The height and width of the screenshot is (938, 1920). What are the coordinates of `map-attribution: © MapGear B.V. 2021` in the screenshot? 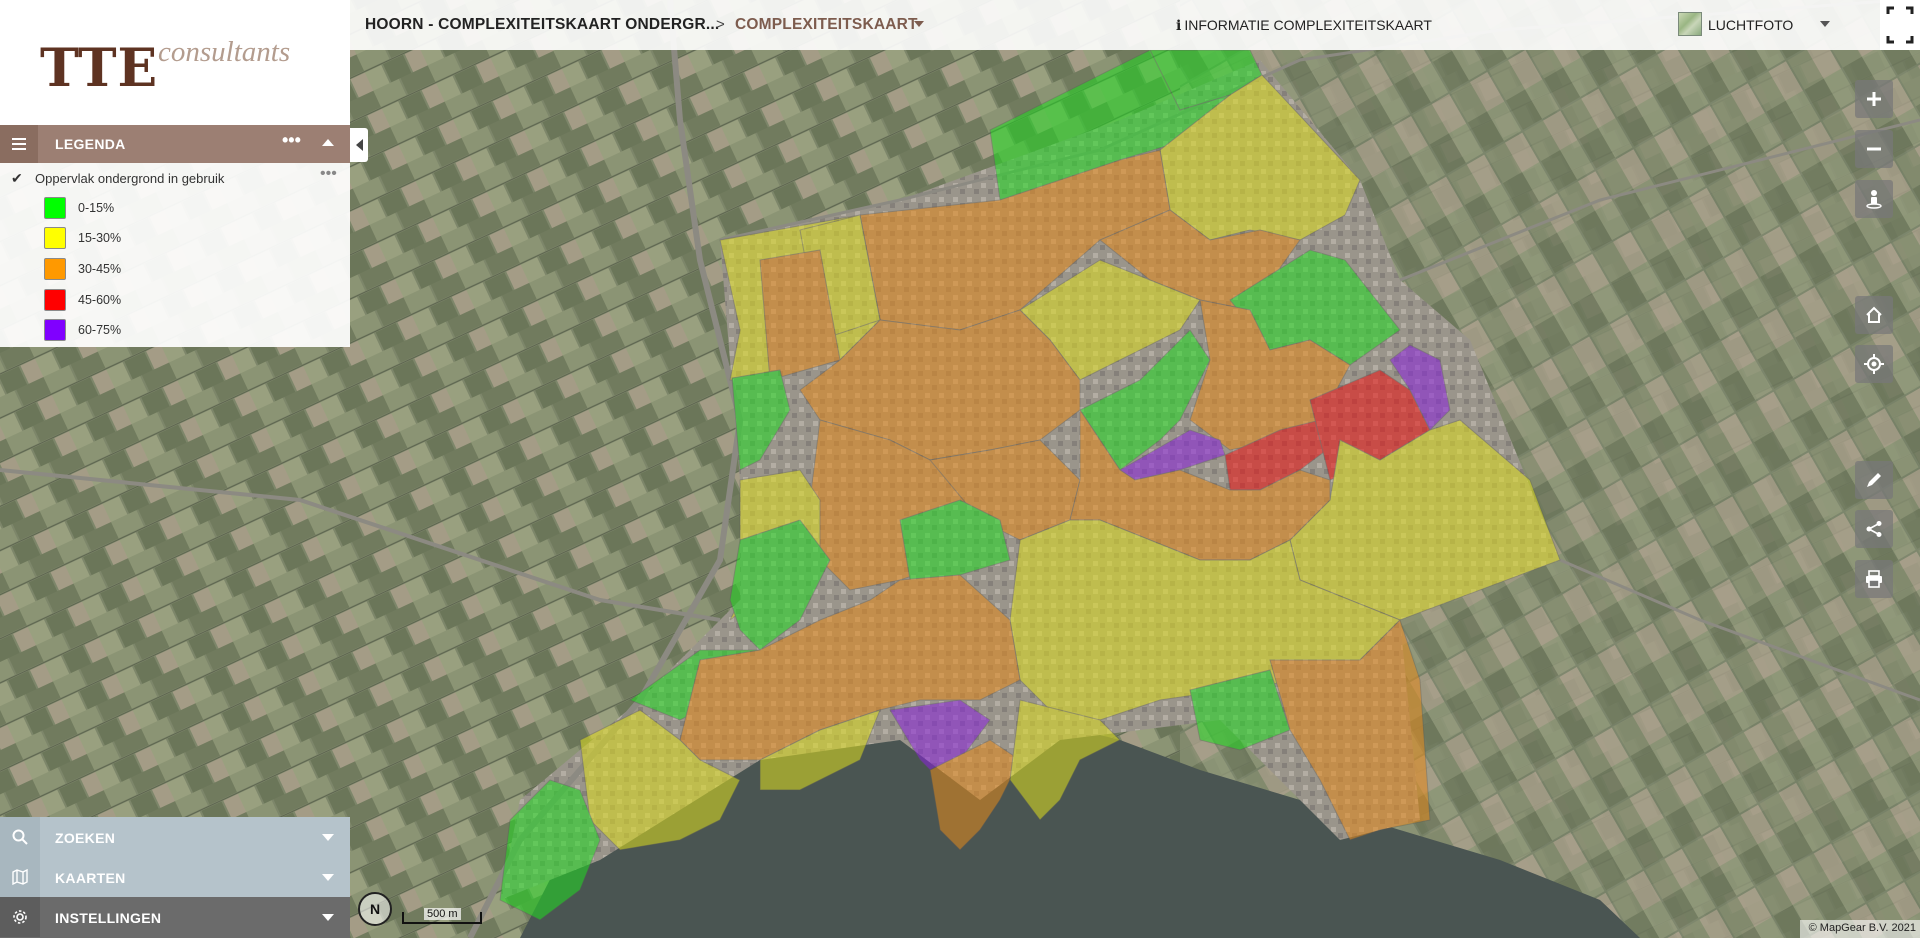 It's located at (1860, 929).